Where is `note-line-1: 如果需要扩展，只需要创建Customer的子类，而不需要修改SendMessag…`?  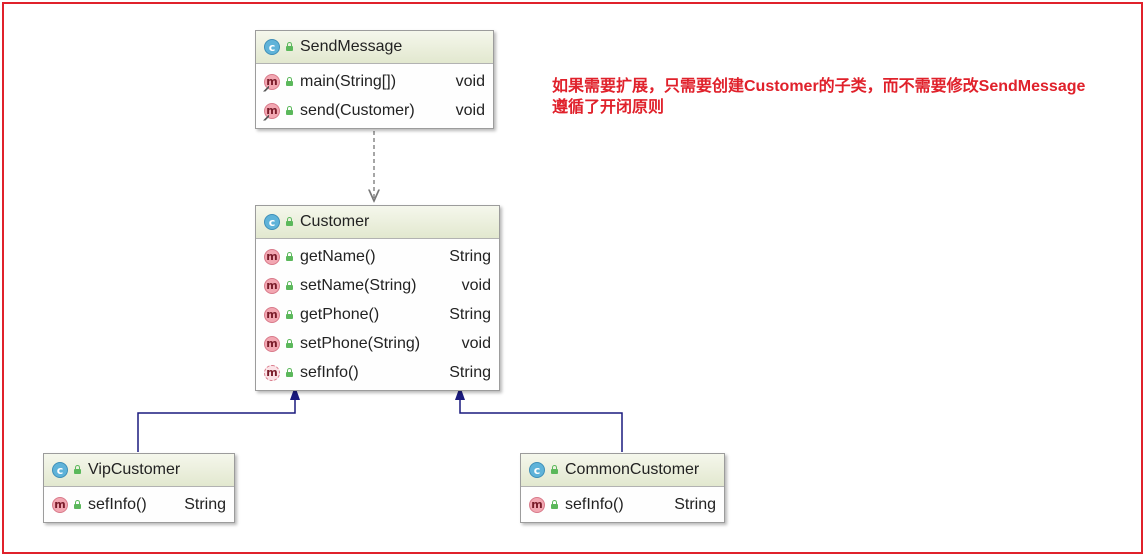 note-line-1: 如果需要扩展，只需要创建Customer的子类，而不需要修改SendMessag… is located at coordinates (819, 86).